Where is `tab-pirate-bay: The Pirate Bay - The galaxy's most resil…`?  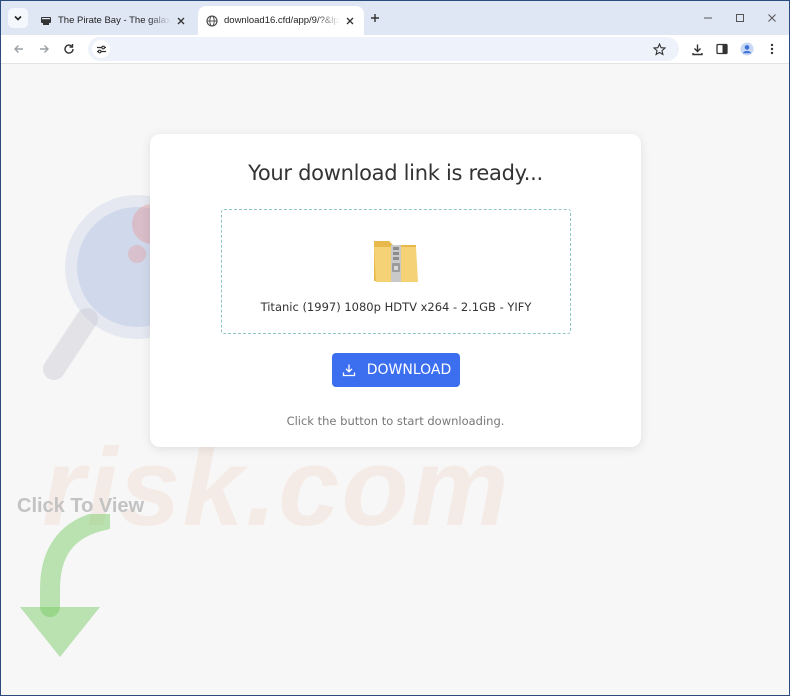 tab-pirate-bay: The Pirate Bay - The galaxy's most resil… is located at coordinates (113, 20).